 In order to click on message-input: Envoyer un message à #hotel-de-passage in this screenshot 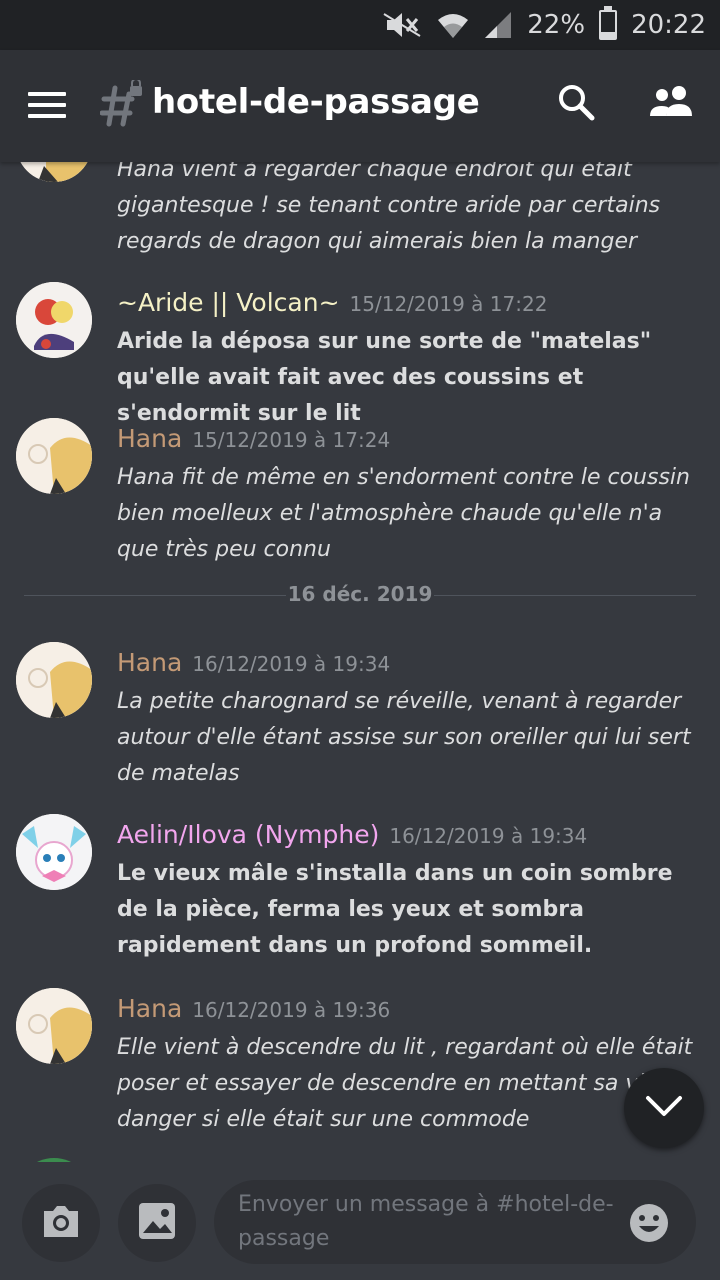, I will do `click(455, 1222)`.